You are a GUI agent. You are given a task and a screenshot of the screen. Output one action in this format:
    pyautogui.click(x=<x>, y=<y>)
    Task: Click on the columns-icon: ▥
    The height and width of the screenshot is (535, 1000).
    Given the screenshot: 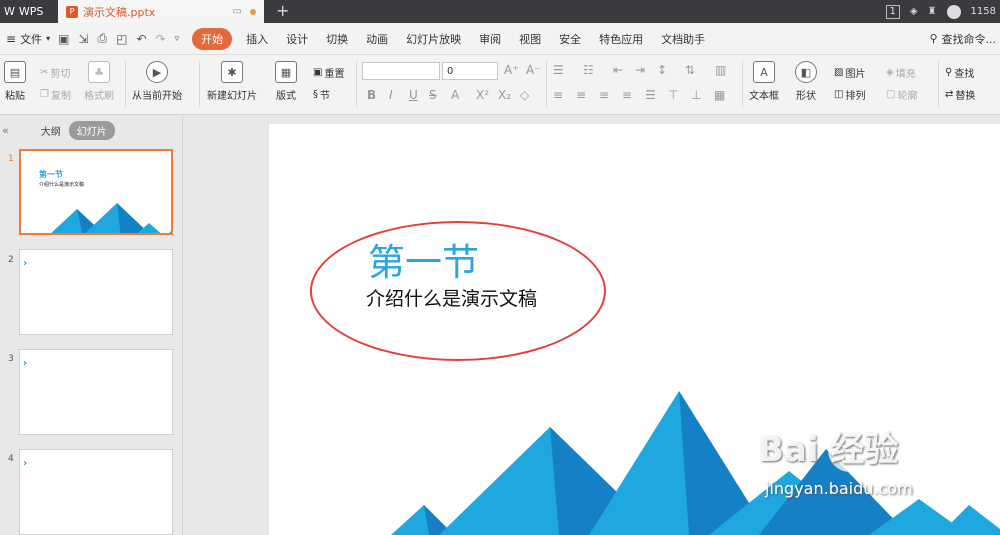 What is the action you would take?
    pyautogui.click(x=720, y=70)
    